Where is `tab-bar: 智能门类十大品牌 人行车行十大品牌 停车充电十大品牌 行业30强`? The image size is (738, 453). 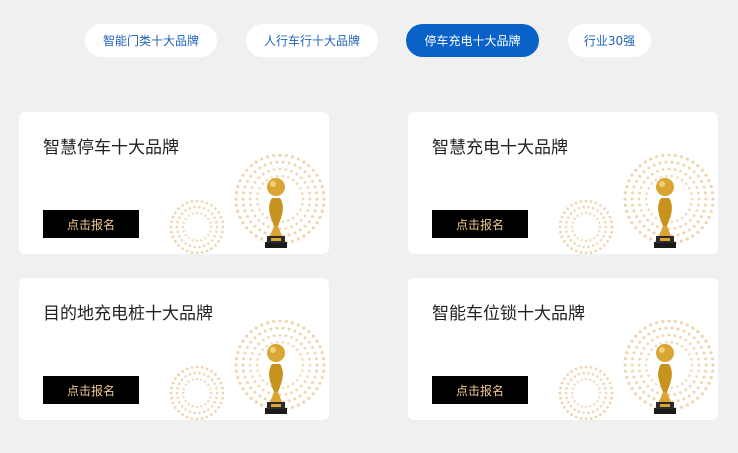 tab-bar: 智能门类十大品牌 人行车行十大品牌 停车充电十大品牌 行业30强 is located at coordinates (369, 40).